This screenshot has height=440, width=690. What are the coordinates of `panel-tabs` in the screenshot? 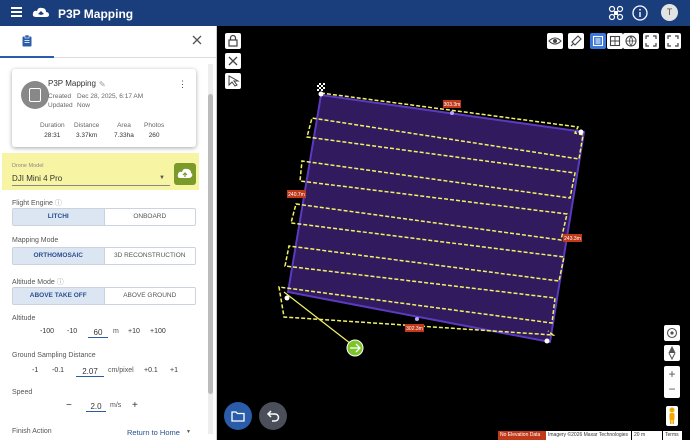 It's located at (108, 42).